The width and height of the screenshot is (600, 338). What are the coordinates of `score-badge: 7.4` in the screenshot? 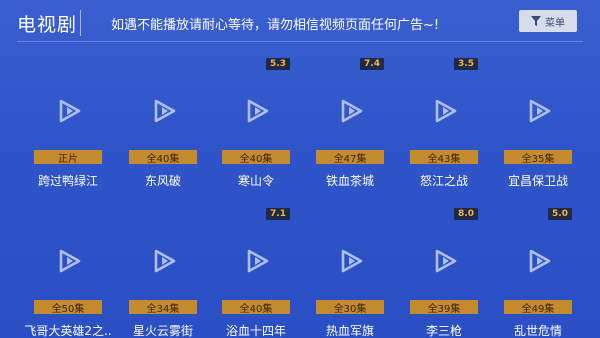 It's located at (372, 64).